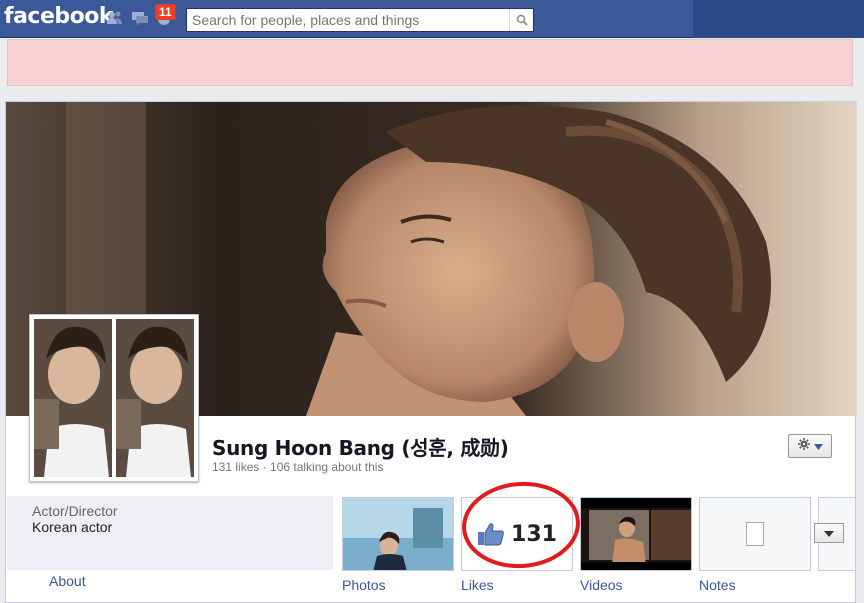  I want to click on profile-picture, so click(114, 398).